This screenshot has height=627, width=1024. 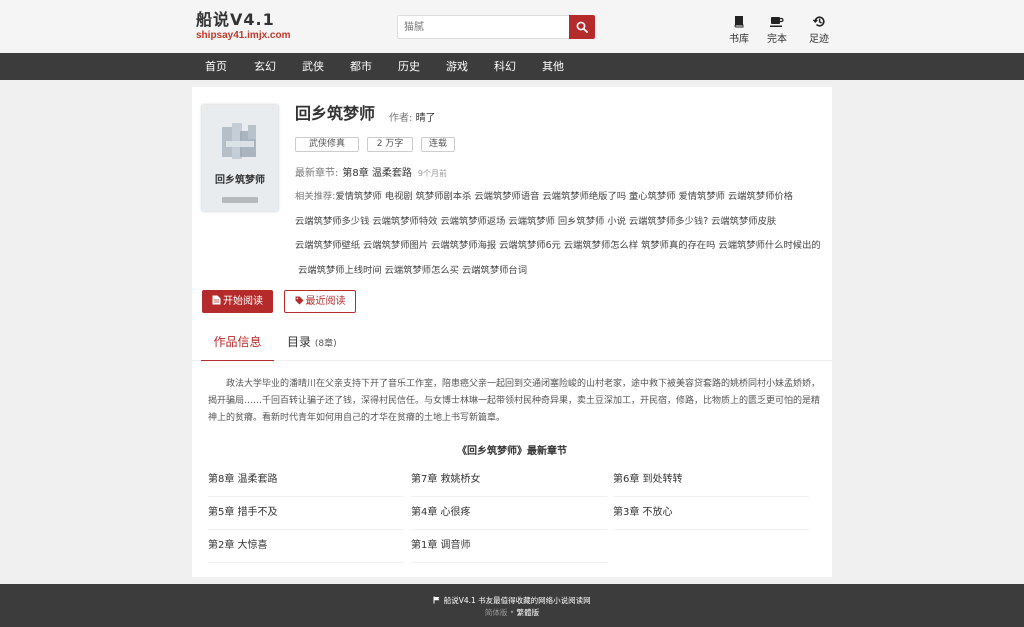 What do you see at coordinates (432, 173) in the screenshot?
I see `latest-time: 9个月前` at bounding box center [432, 173].